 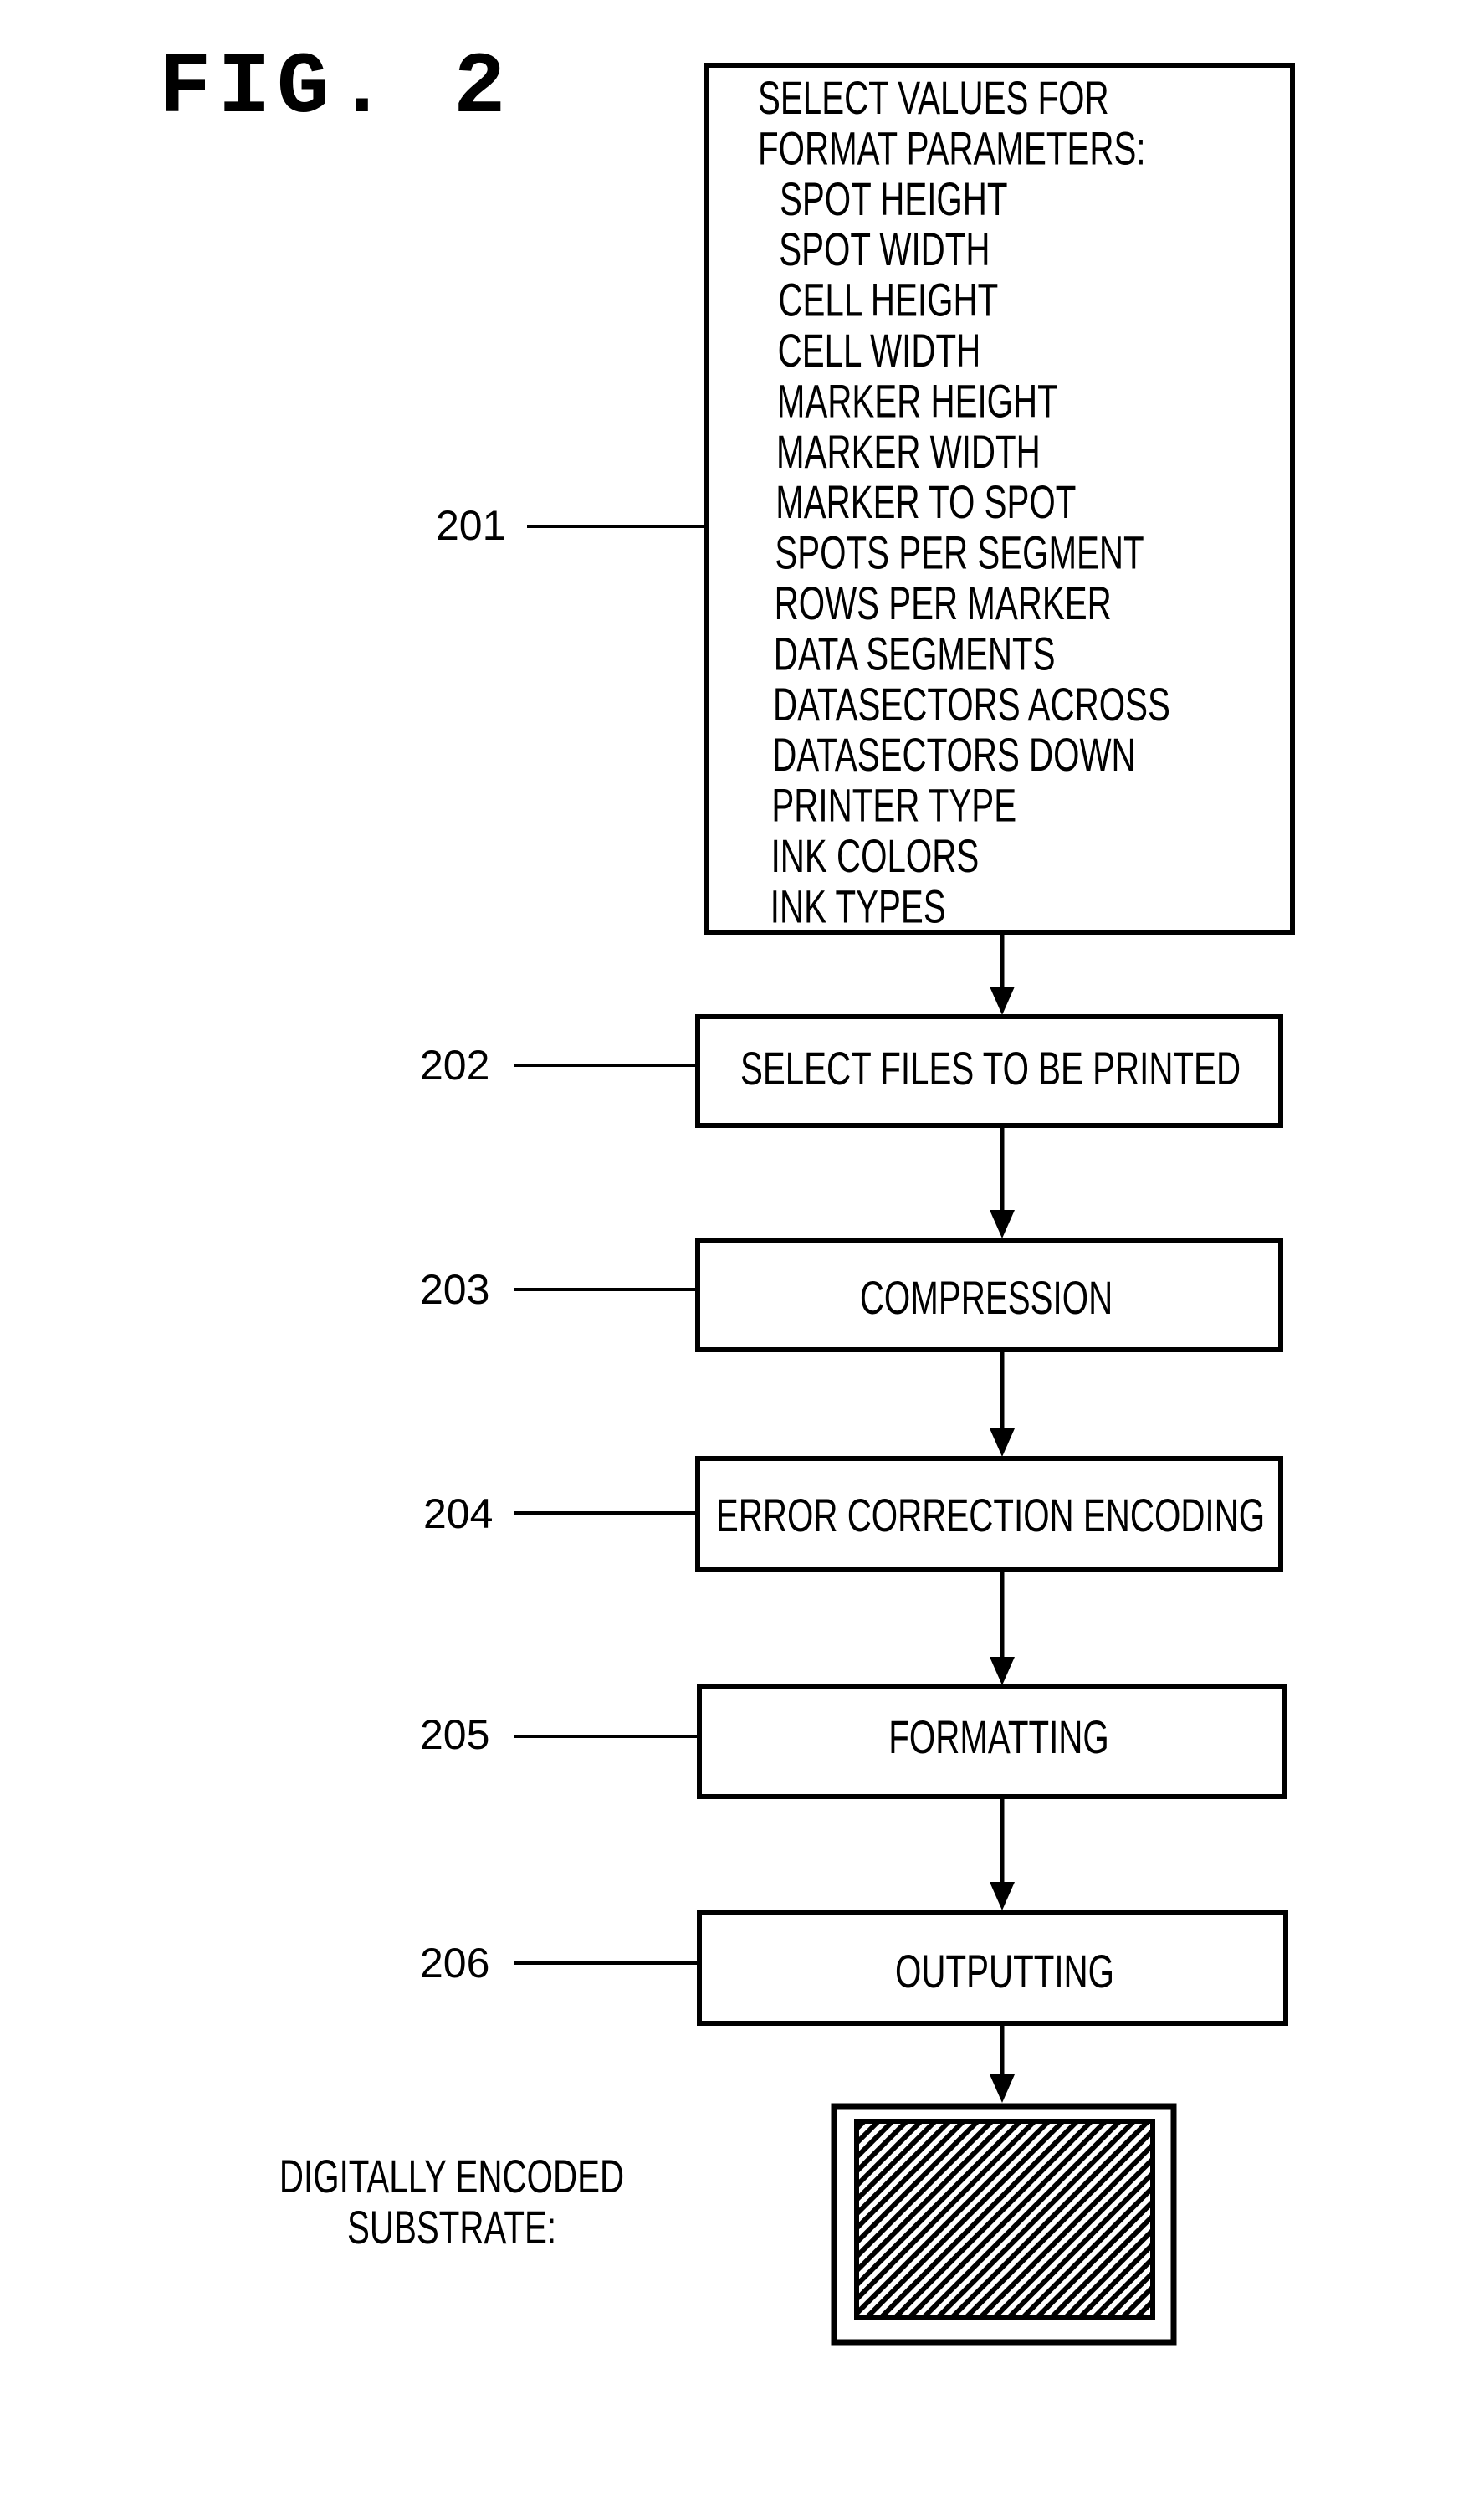 What do you see at coordinates (335, 88) in the screenshot?
I see `figure-title: FIG. 2` at bounding box center [335, 88].